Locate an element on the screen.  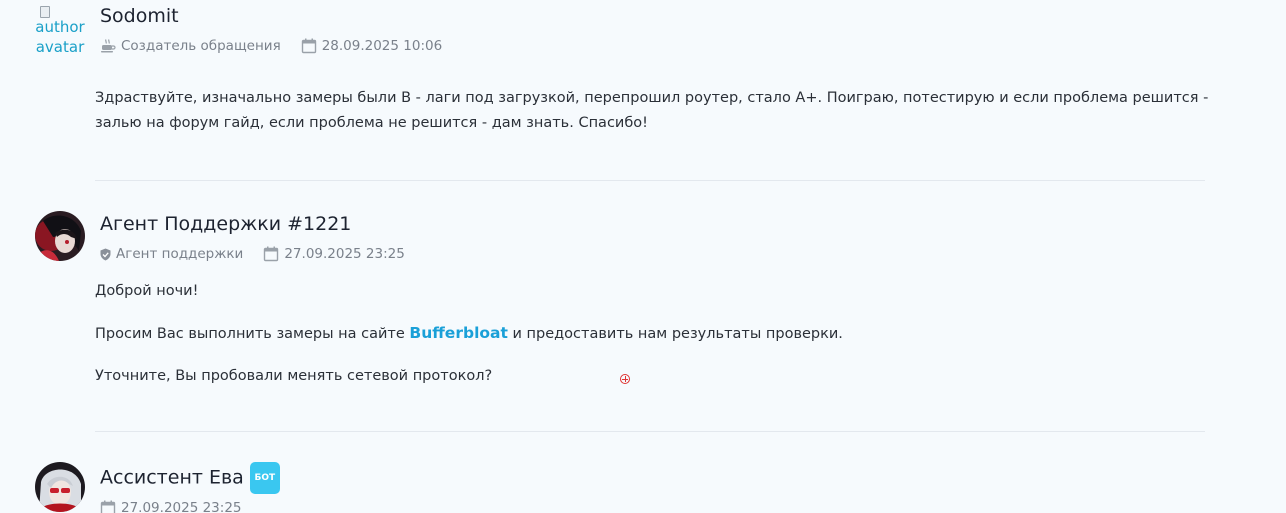
author-avatar: author avatar is located at coordinates (60, 38).